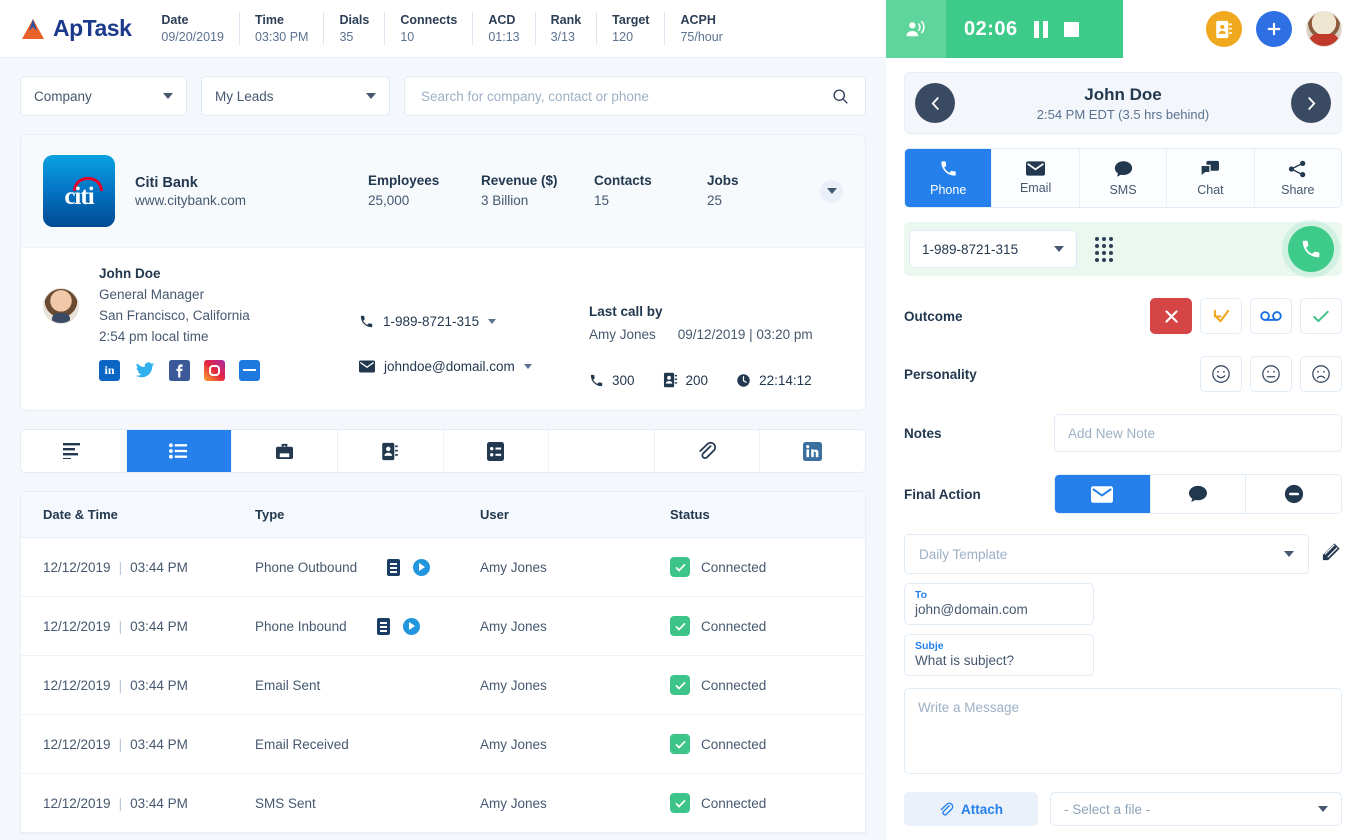  I want to click on metric-label: Revenue ($), so click(519, 180).